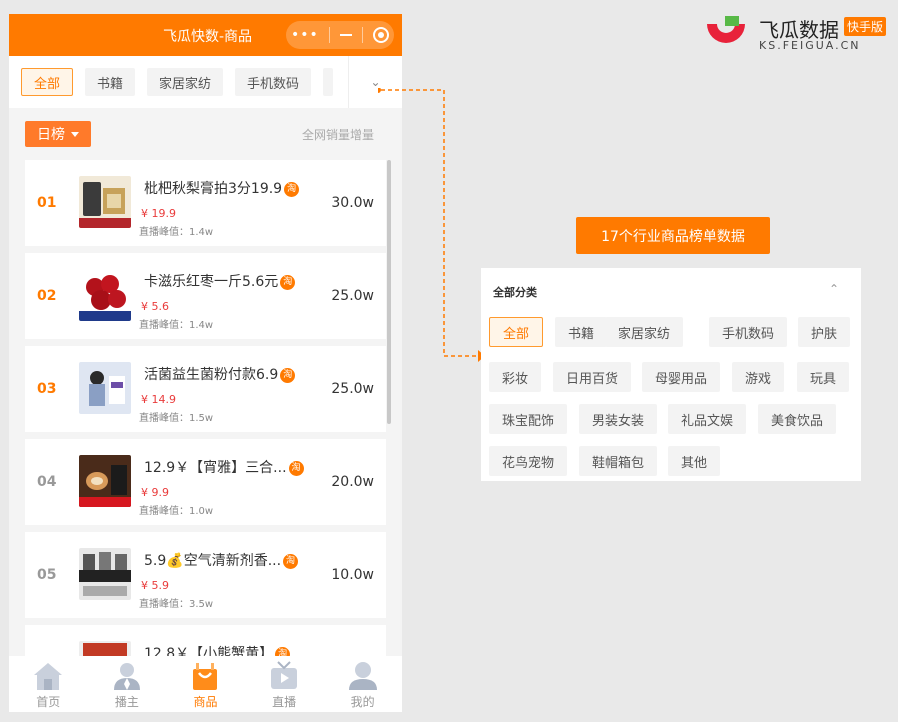 This screenshot has height=722, width=898. I want to click on tab-live: 直播, so click(284, 684).